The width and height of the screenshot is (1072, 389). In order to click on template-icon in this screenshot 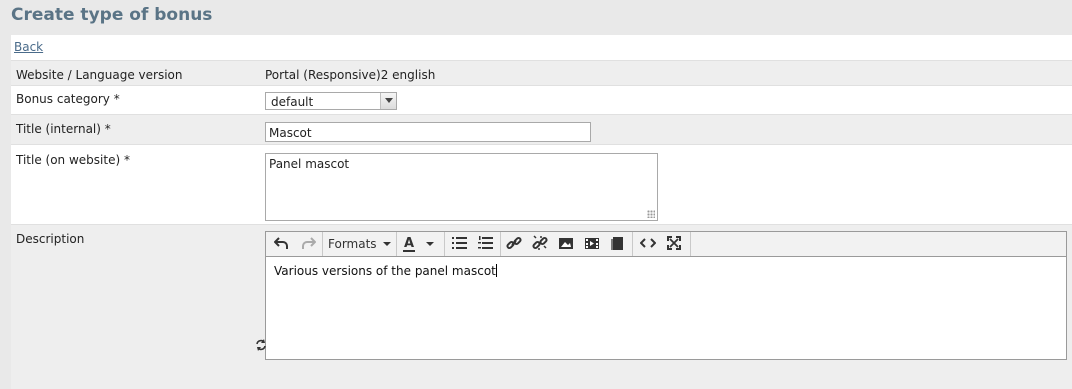, I will do `click(618, 244)`.